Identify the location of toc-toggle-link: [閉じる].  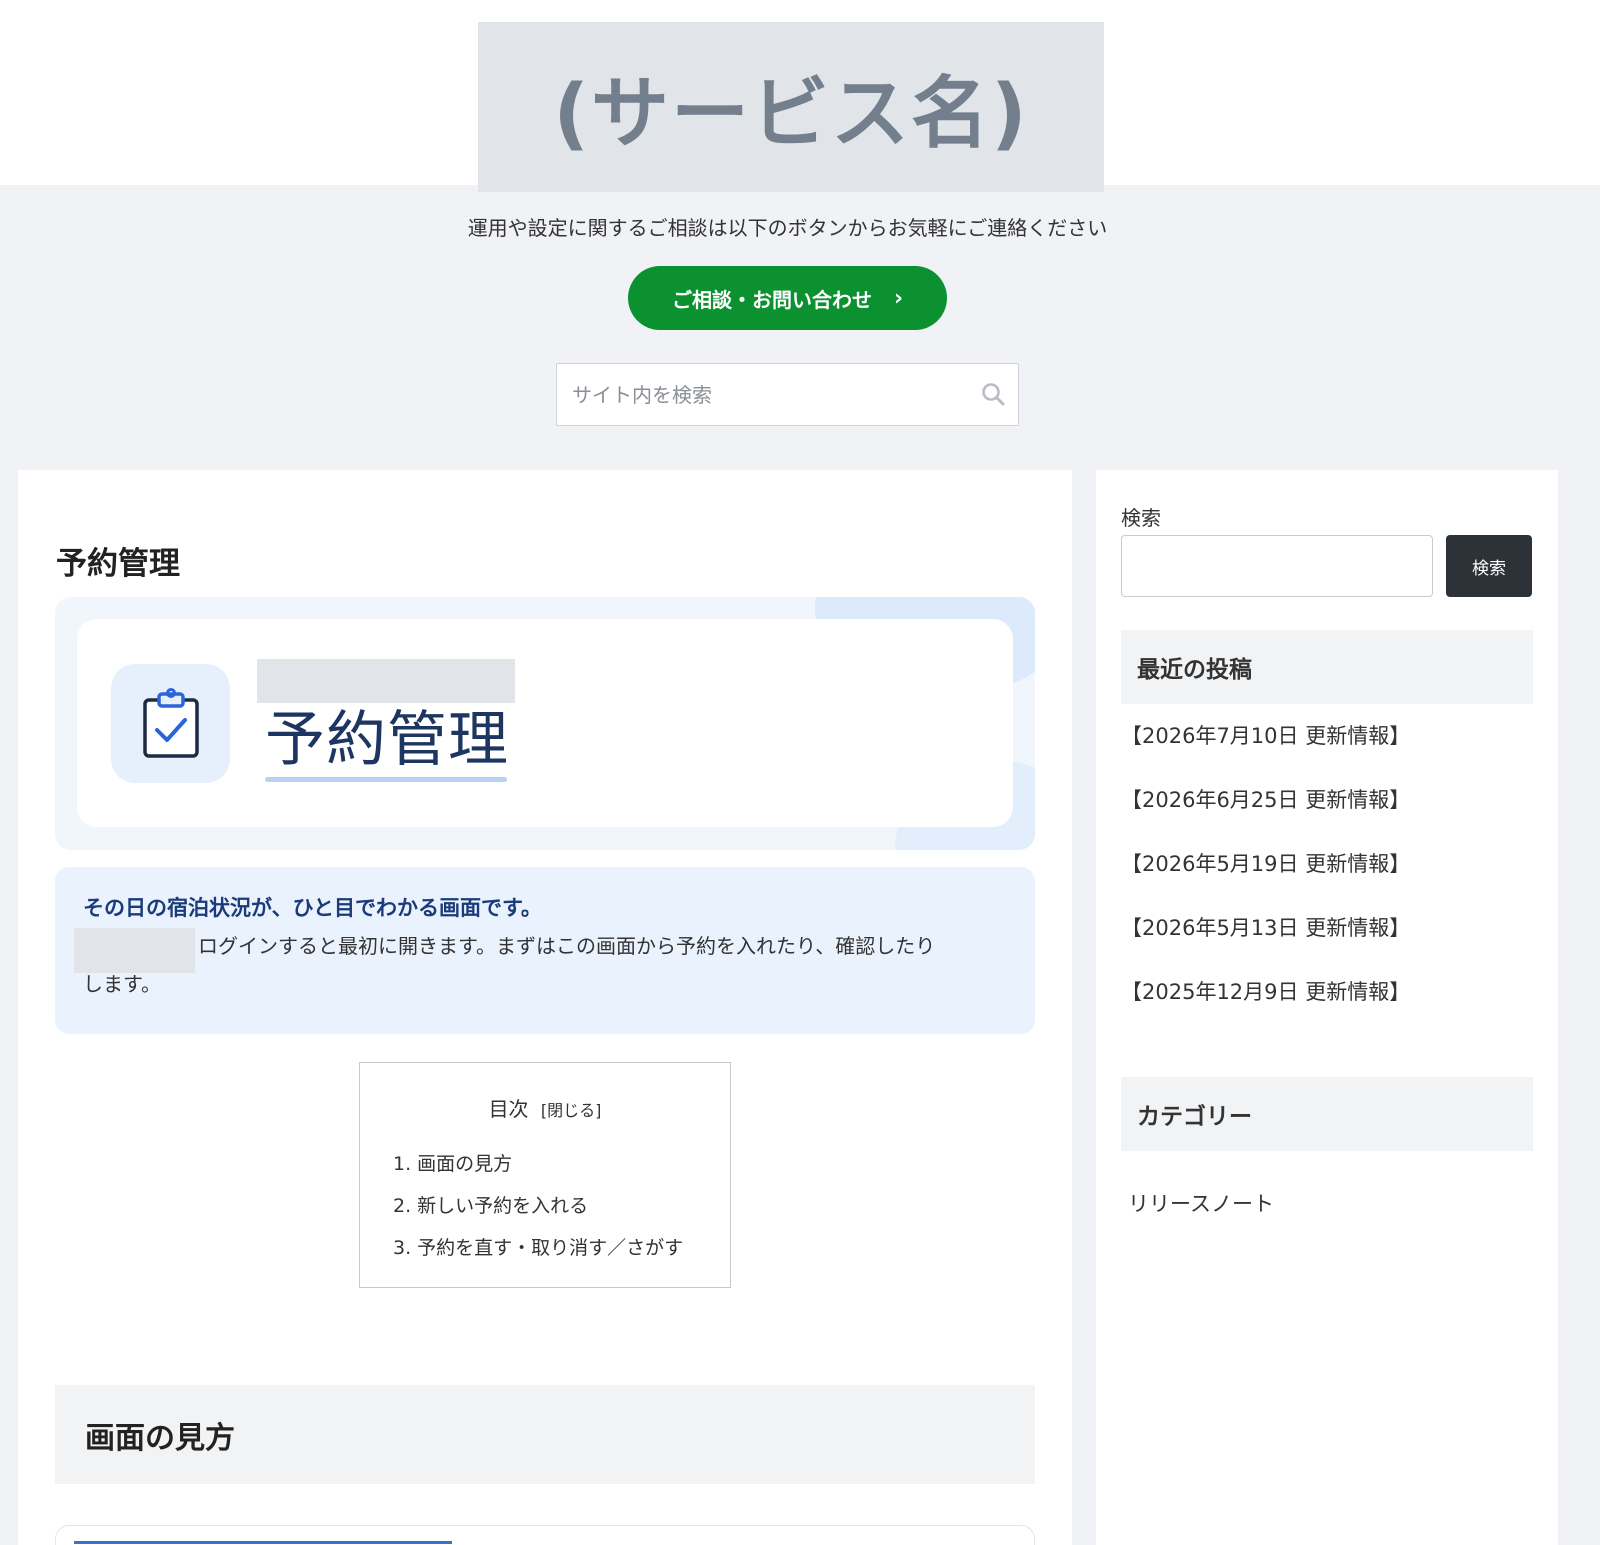
(571, 1110).